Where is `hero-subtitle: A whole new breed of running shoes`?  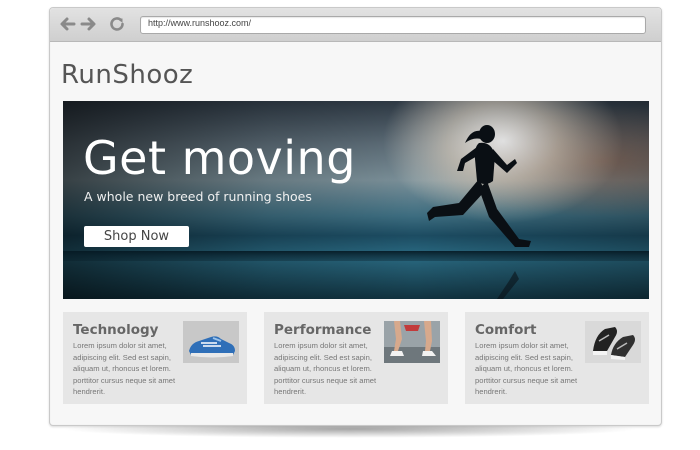 hero-subtitle: A whole new breed of running shoes is located at coordinates (198, 196).